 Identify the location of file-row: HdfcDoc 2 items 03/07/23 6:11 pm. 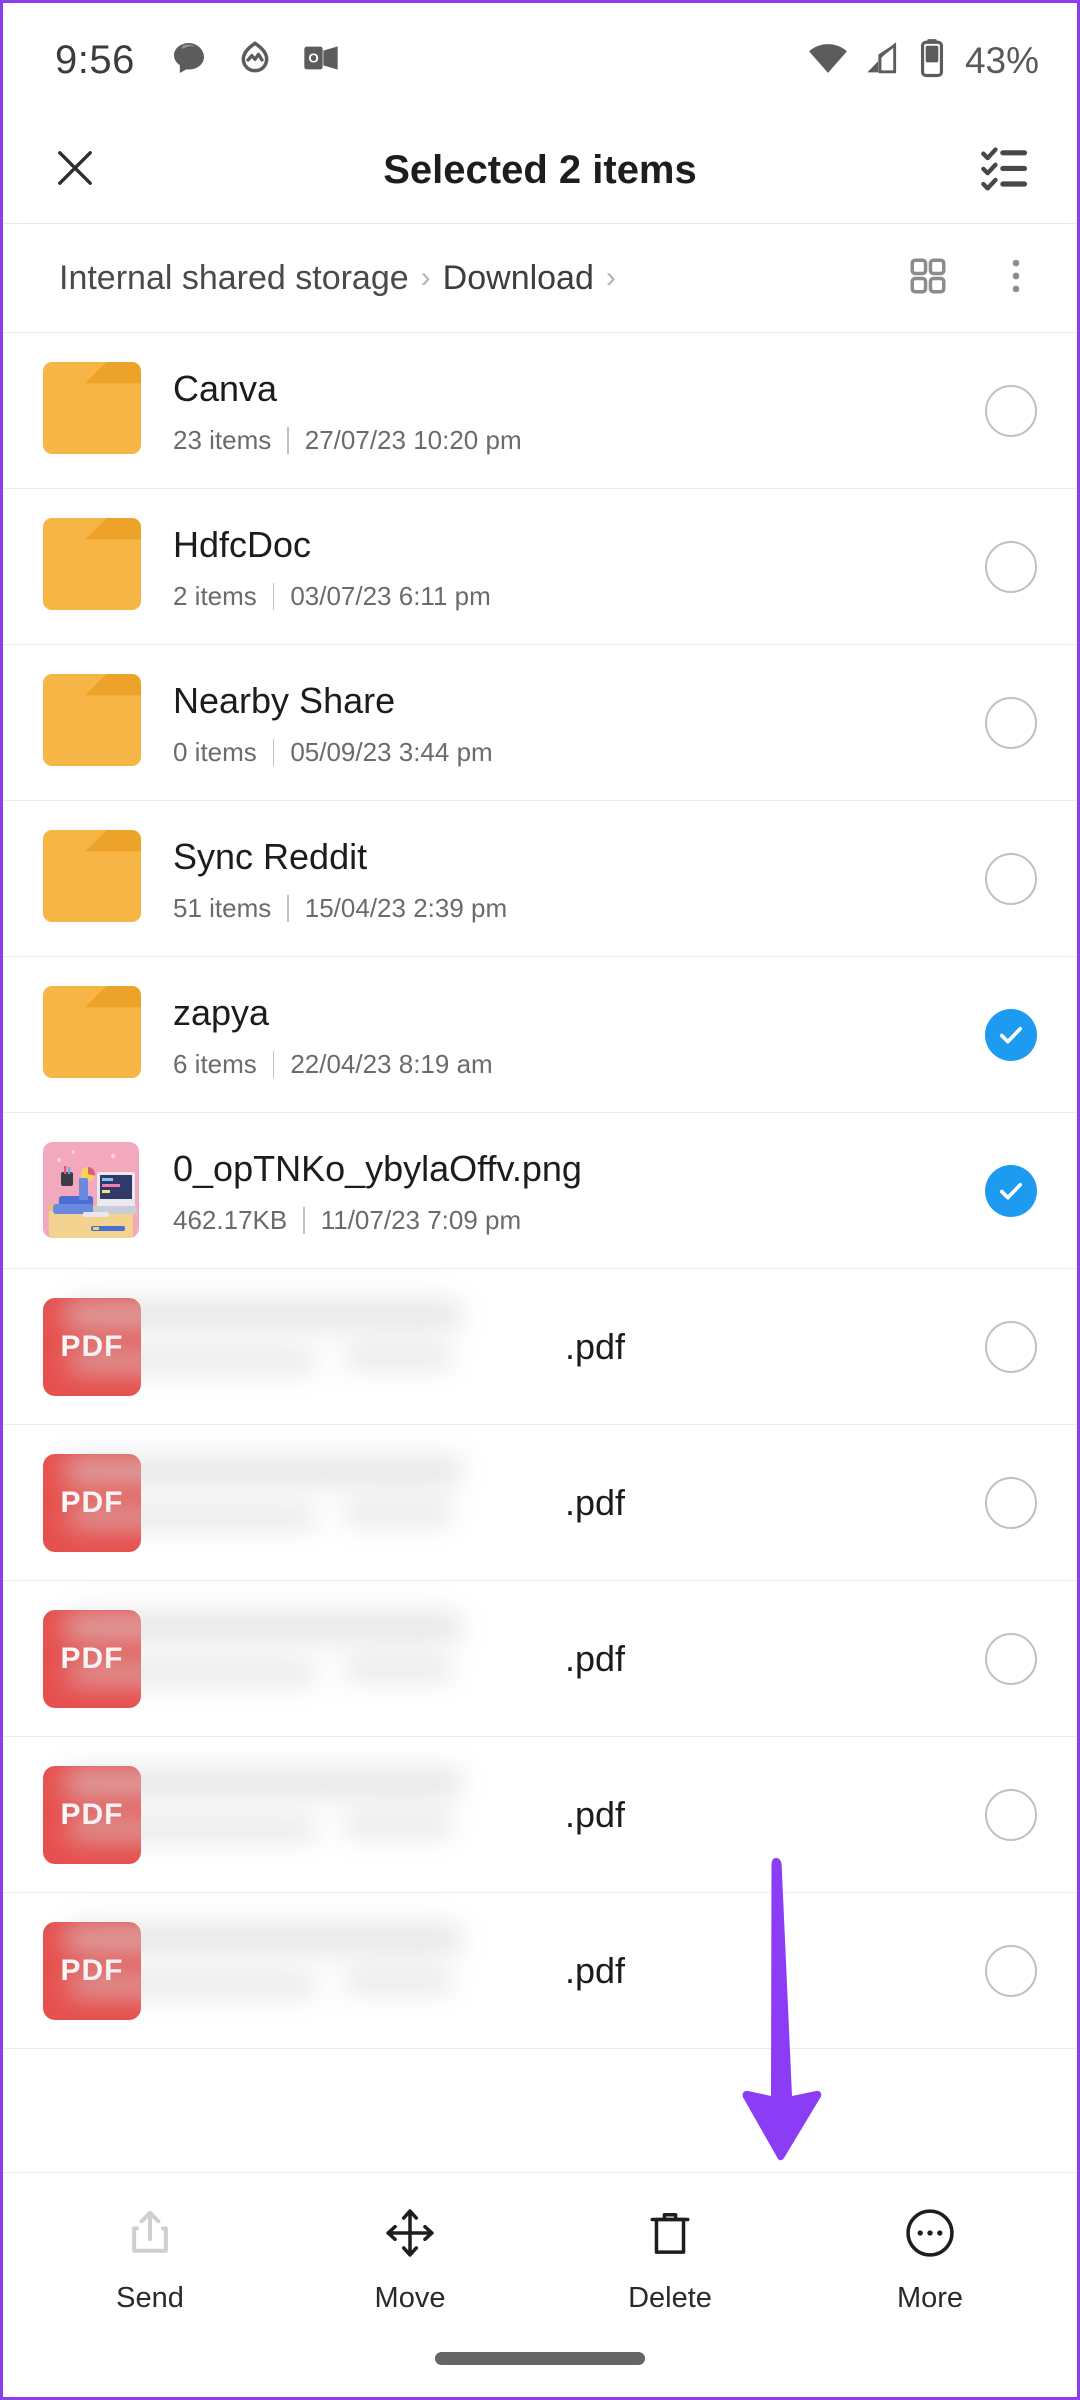
(540, 567).